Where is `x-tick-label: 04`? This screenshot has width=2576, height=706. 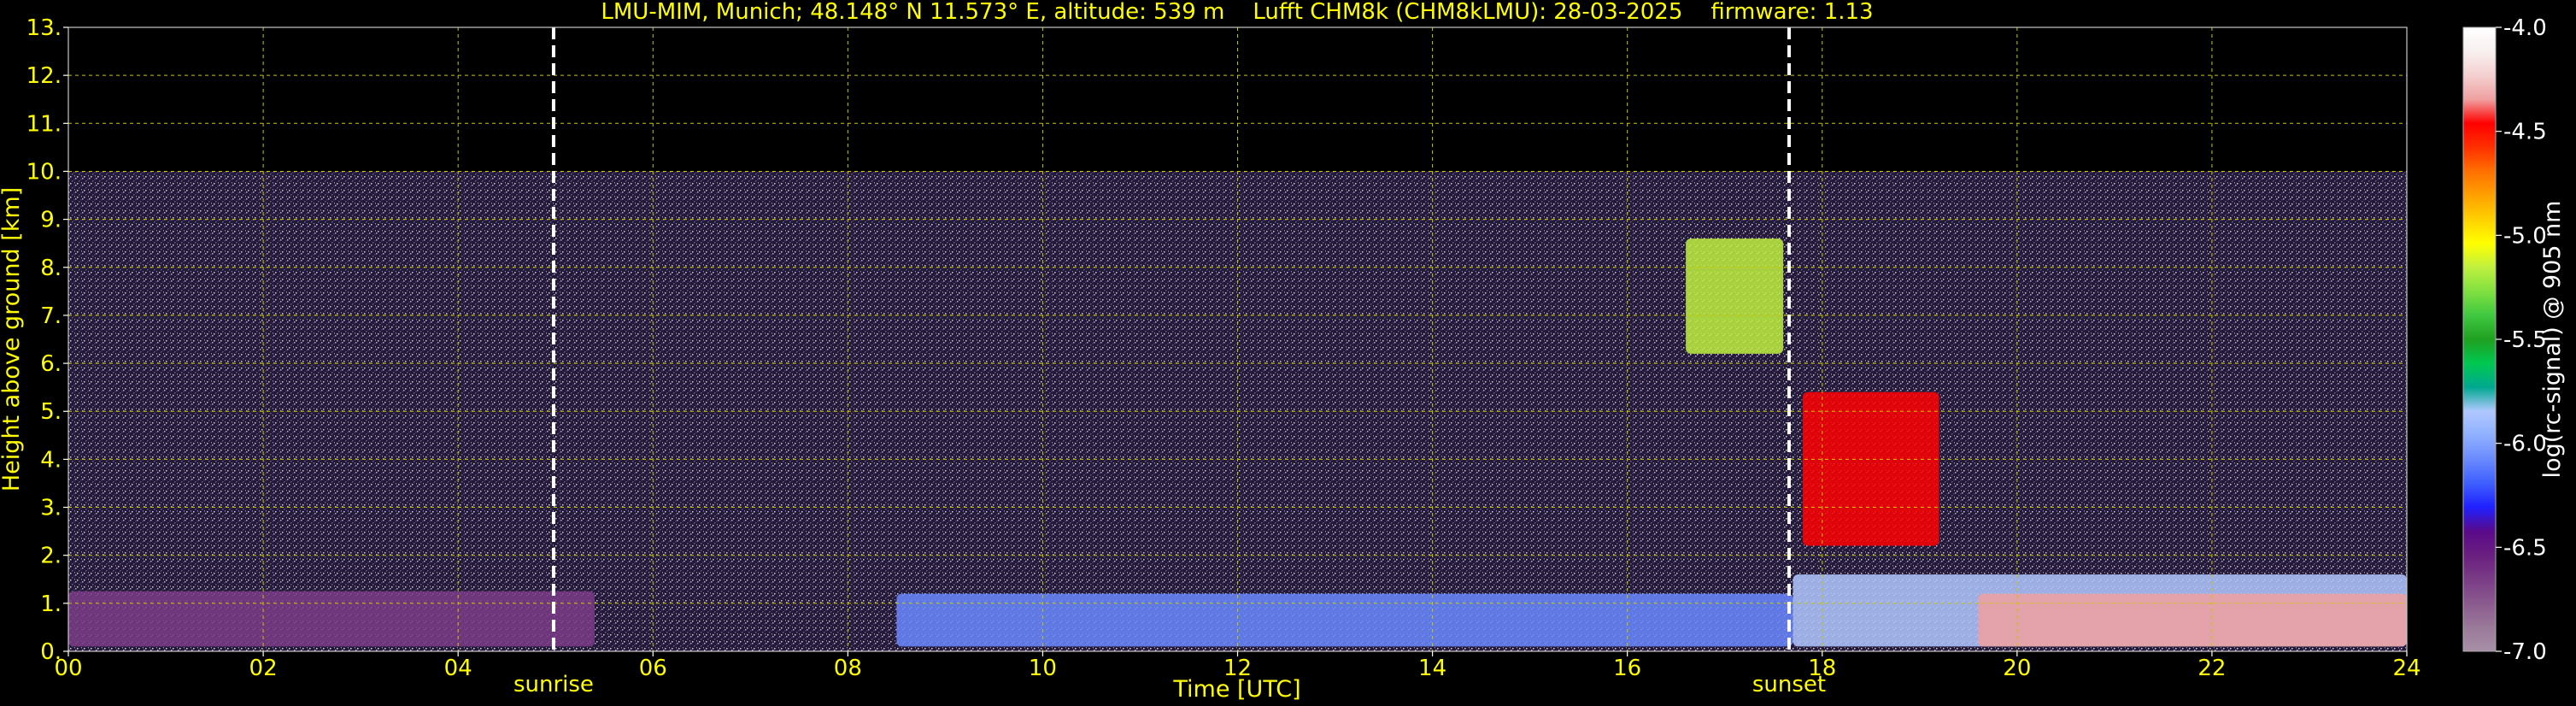 x-tick-label: 04 is located at coordinates (458, 668).